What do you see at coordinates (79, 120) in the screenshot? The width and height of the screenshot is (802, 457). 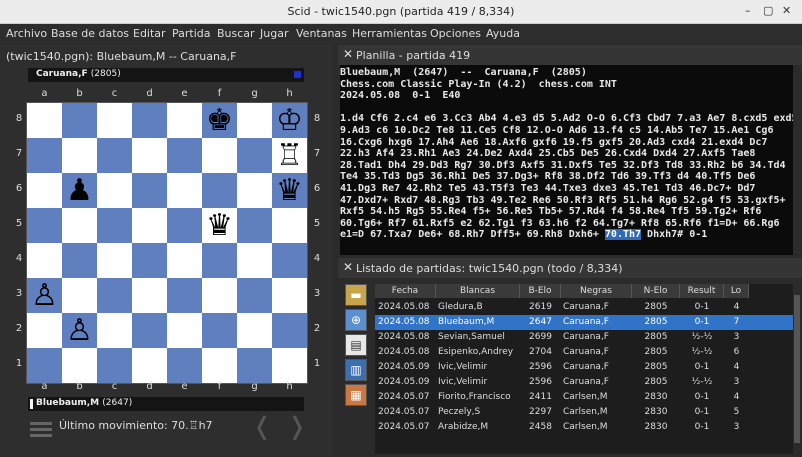 I see `square-b8` at bounding box center [79, 120].